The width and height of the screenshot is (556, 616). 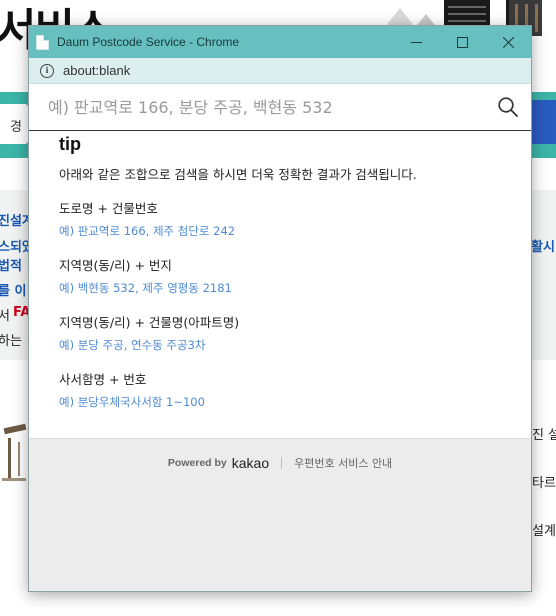 I want to click on minimize-icon, so click(x=416, y=42).